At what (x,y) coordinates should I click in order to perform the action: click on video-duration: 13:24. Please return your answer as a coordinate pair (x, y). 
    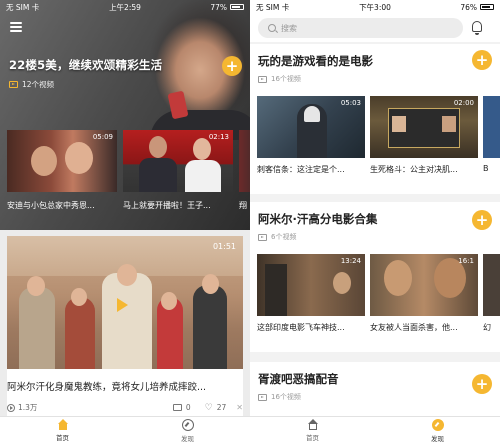
    Looking at the image, I should click on (350, 261).